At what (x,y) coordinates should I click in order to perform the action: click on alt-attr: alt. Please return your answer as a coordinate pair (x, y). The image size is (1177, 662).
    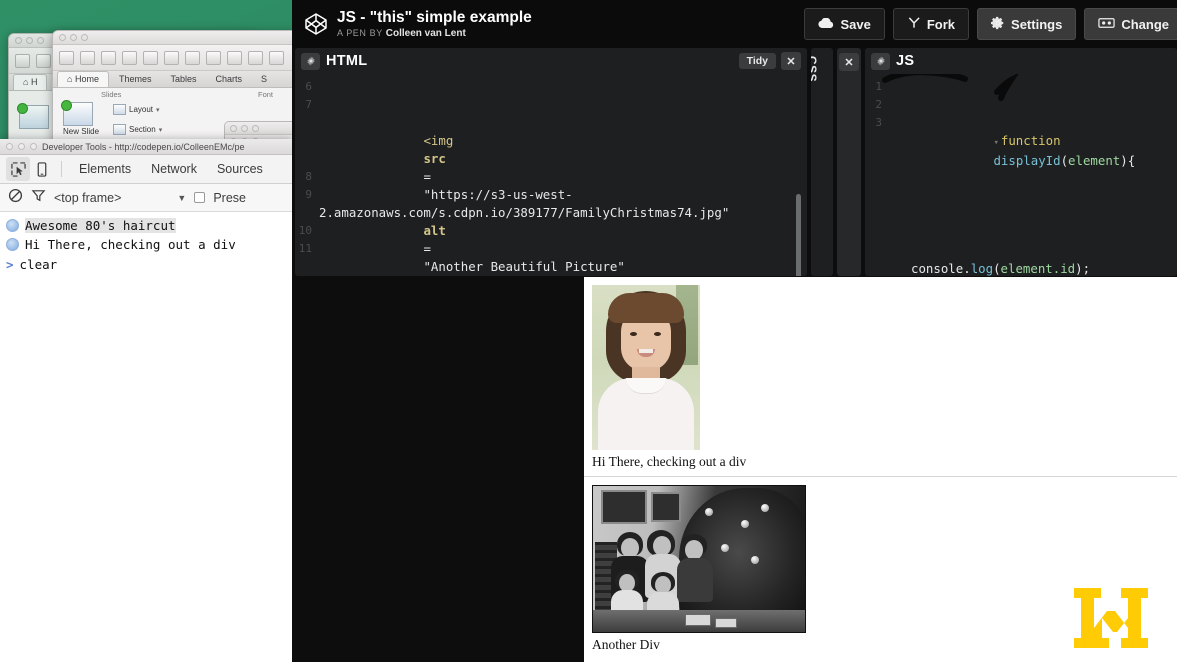
    Looking at the image, I should click on (434, 230).